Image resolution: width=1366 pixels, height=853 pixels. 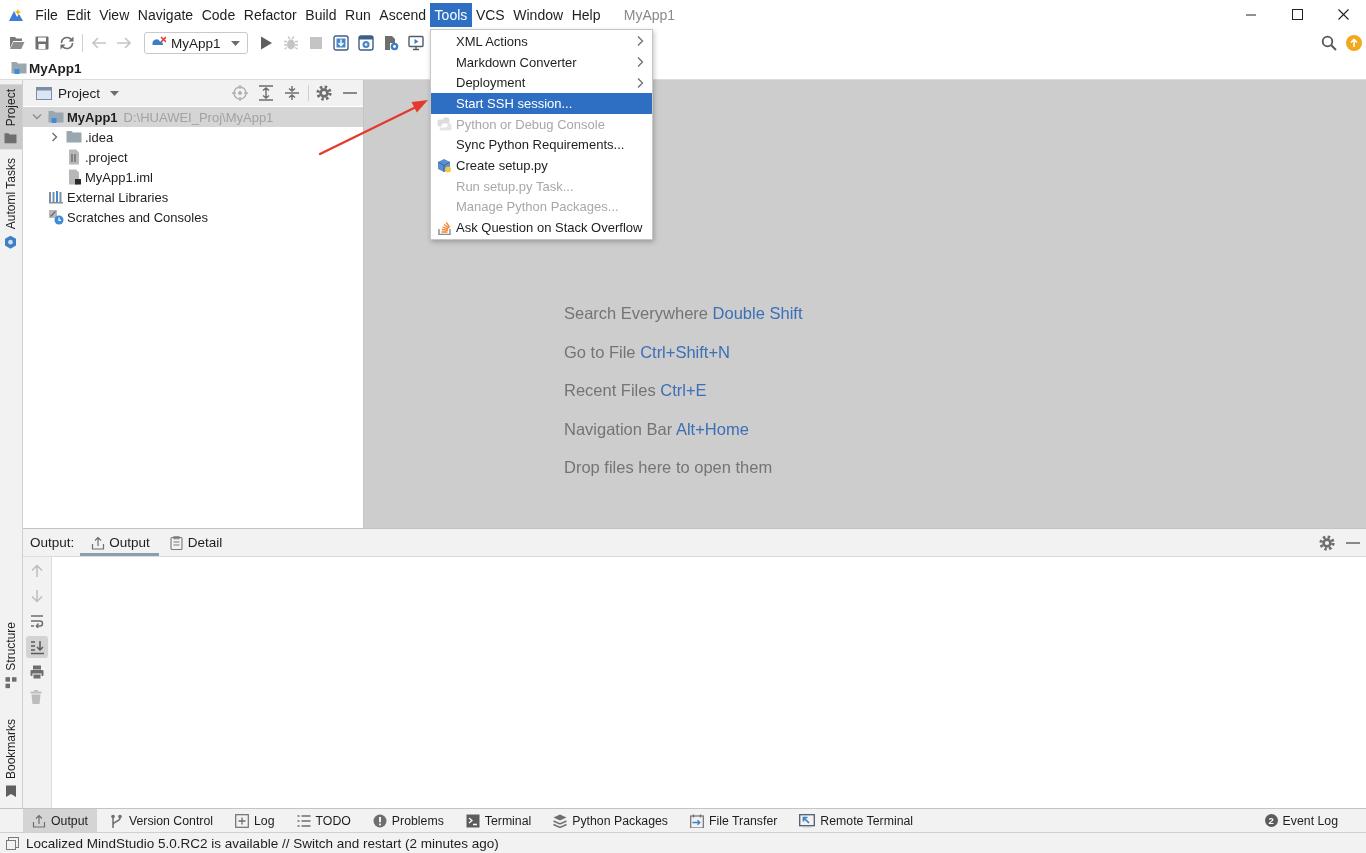 I want to click on tree-item: MyApp1.iml, so click(x=193, y=177).